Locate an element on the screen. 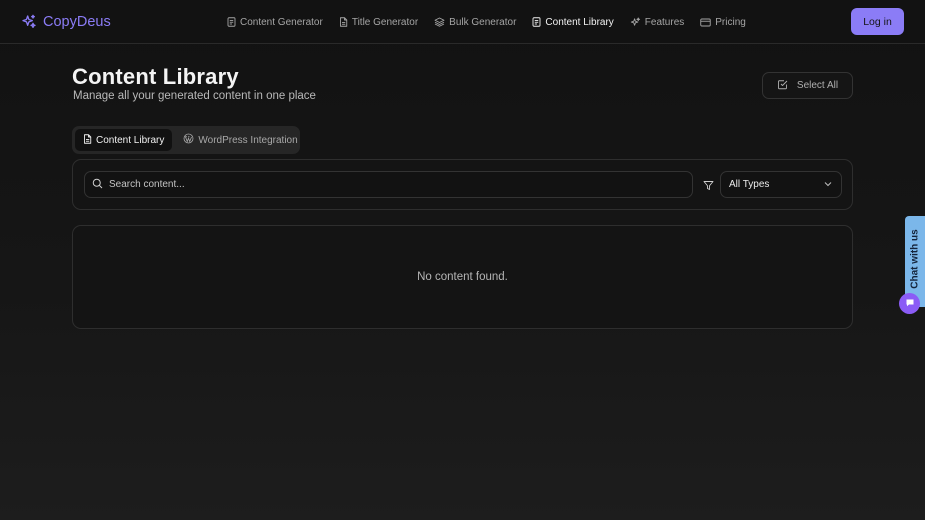 The height and width of the screenshot is (520, 925). chat-icon is located at coordinates (910, 304).